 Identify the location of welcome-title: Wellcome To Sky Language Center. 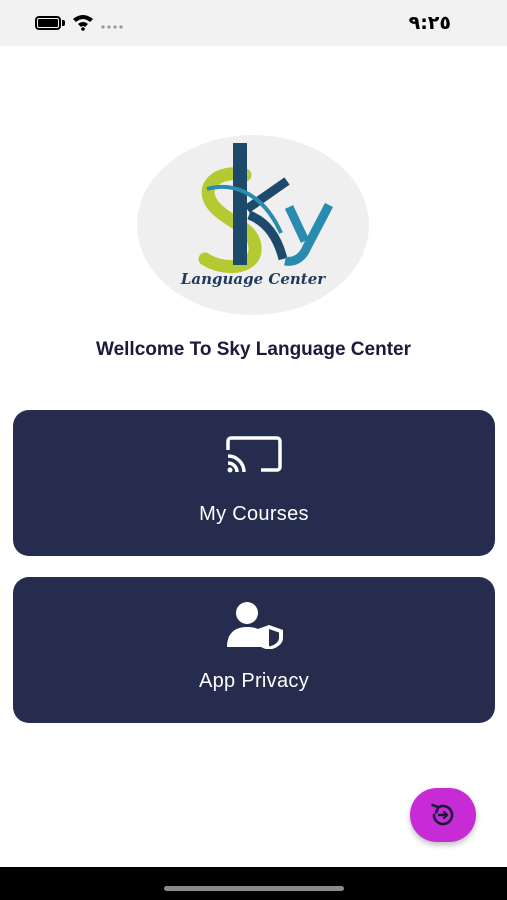
(253, 349).